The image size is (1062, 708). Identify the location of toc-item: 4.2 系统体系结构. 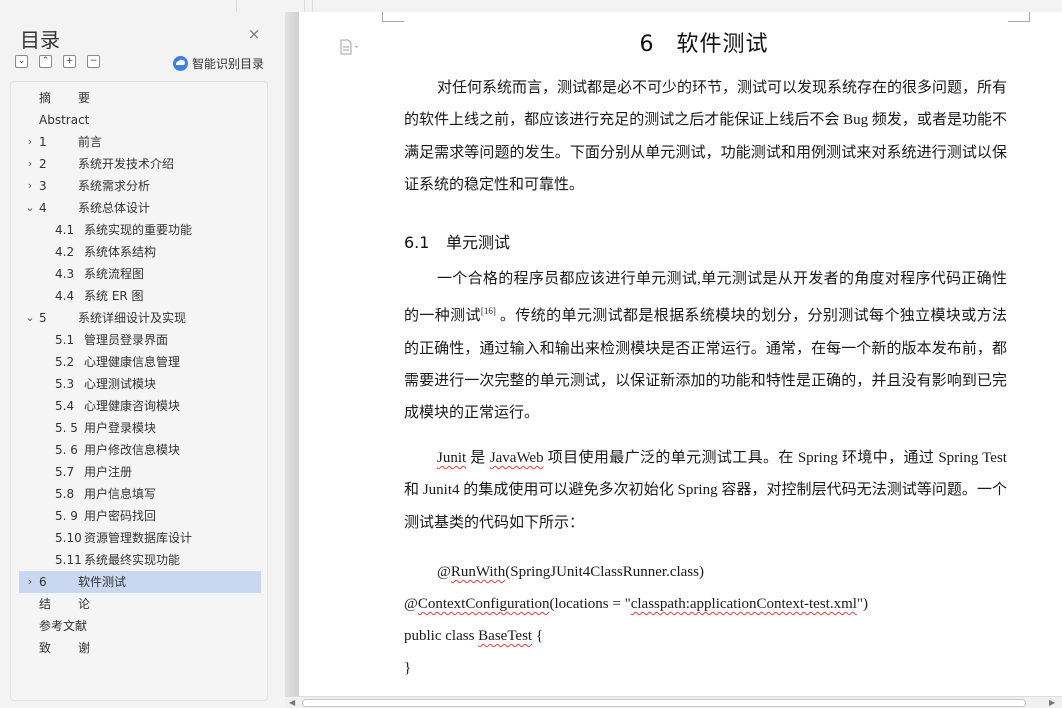
(140, 252).